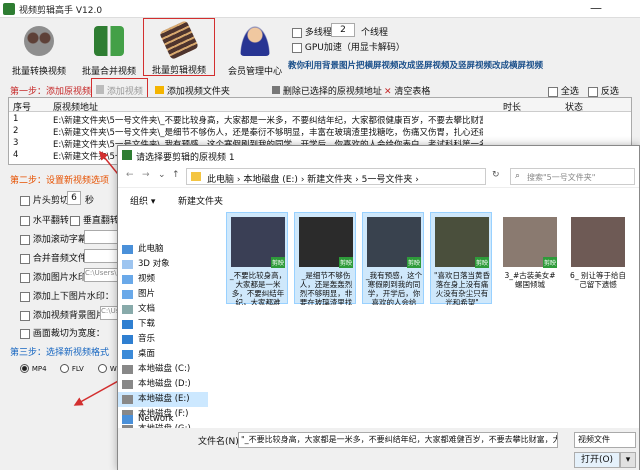  I want to click on search-icon: ⌕, so click(518, 176).